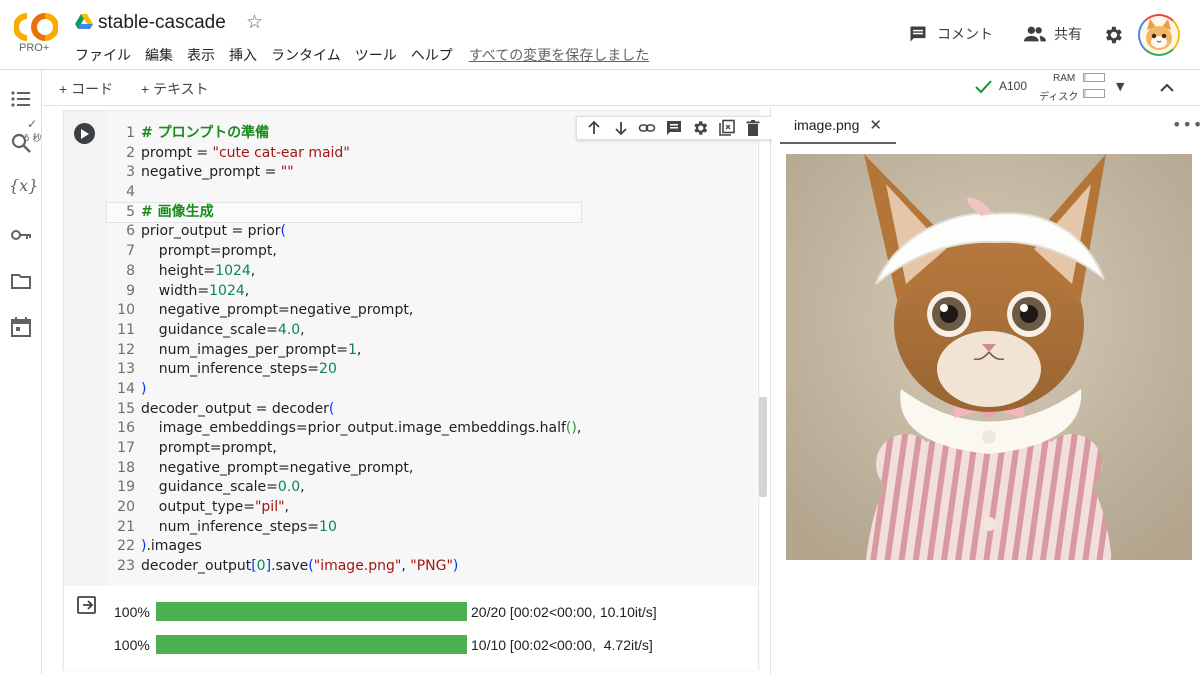 Image resolution: width=1200 pixels, height=674 pixels. I want to click on code-line: 7 prompt=prompt,, so click(344, 252).